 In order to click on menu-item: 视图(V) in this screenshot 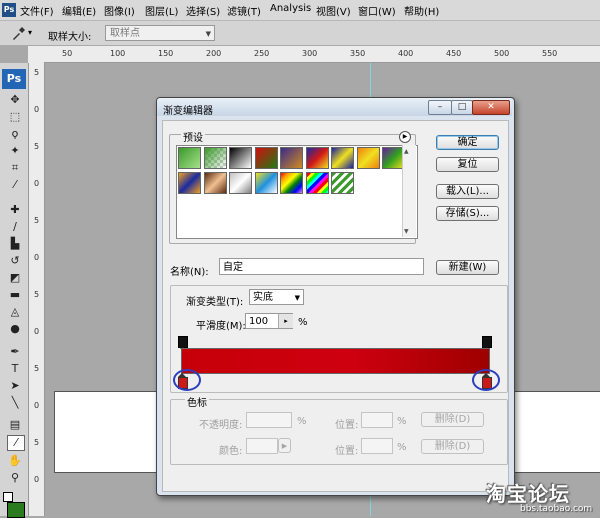, I will do `click(333, 10)`.